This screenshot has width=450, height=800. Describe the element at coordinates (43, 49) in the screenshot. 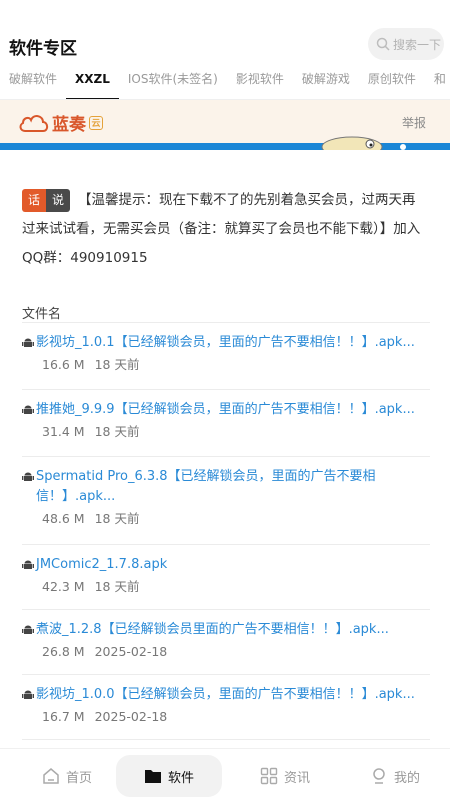

I see `page-title: 软件专区` at that location.